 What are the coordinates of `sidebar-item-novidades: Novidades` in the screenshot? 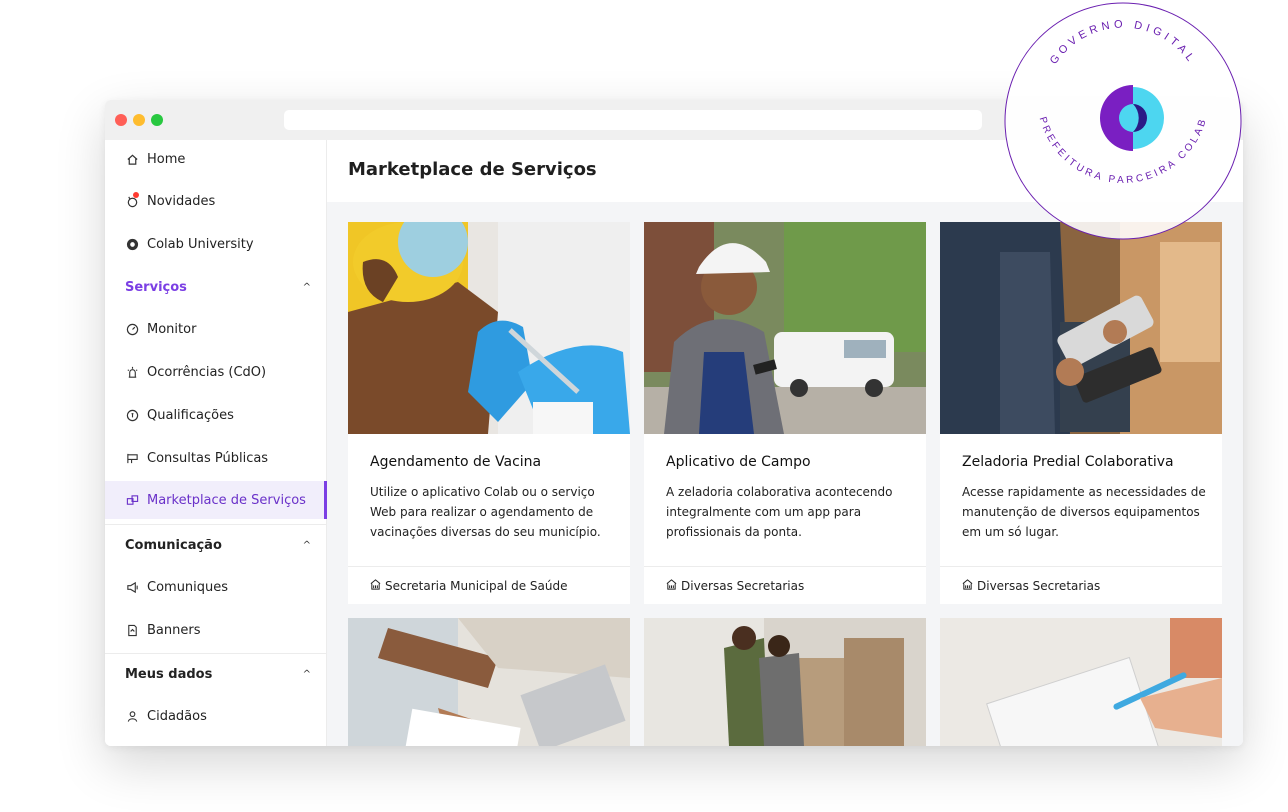 It's located at (216, 201).